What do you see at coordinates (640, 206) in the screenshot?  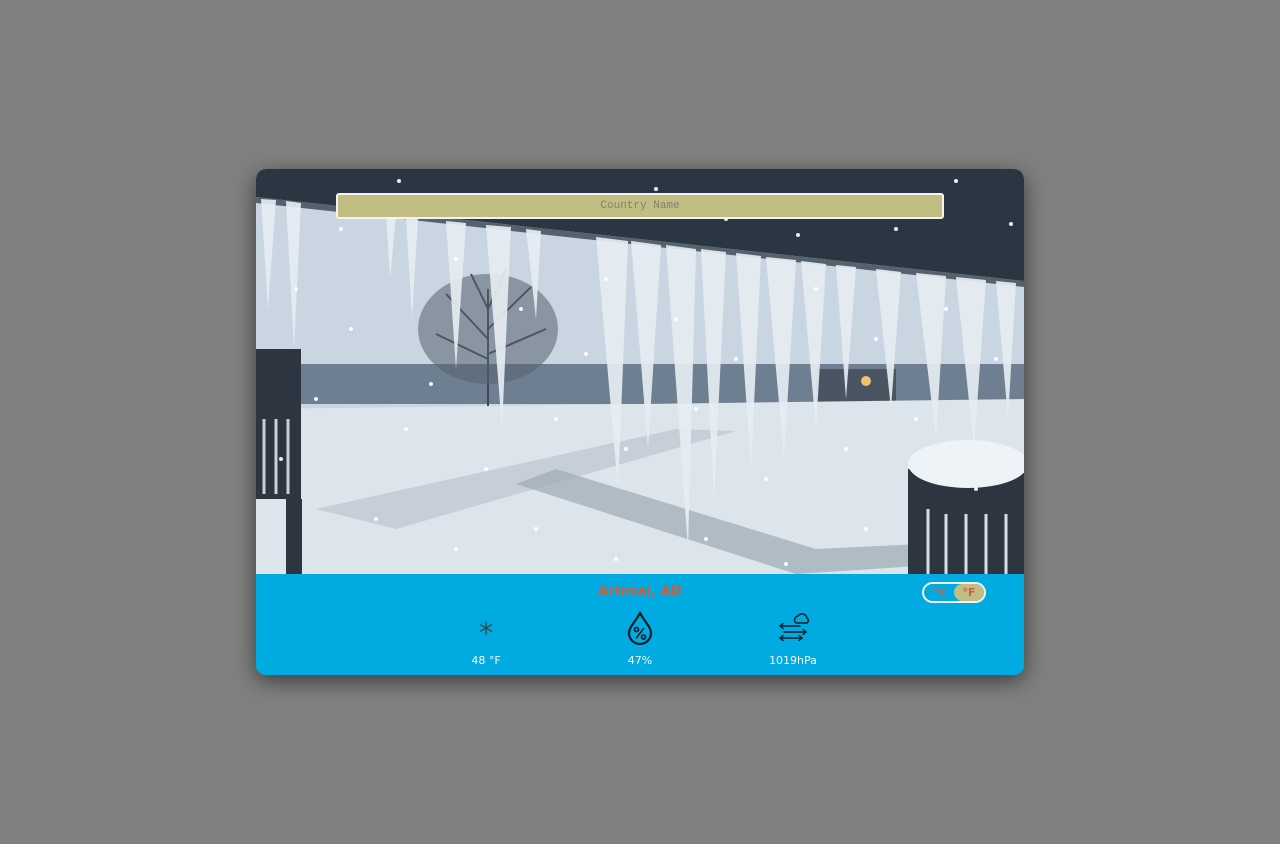 I see `country-search-input` at bounding box center [640, 206].